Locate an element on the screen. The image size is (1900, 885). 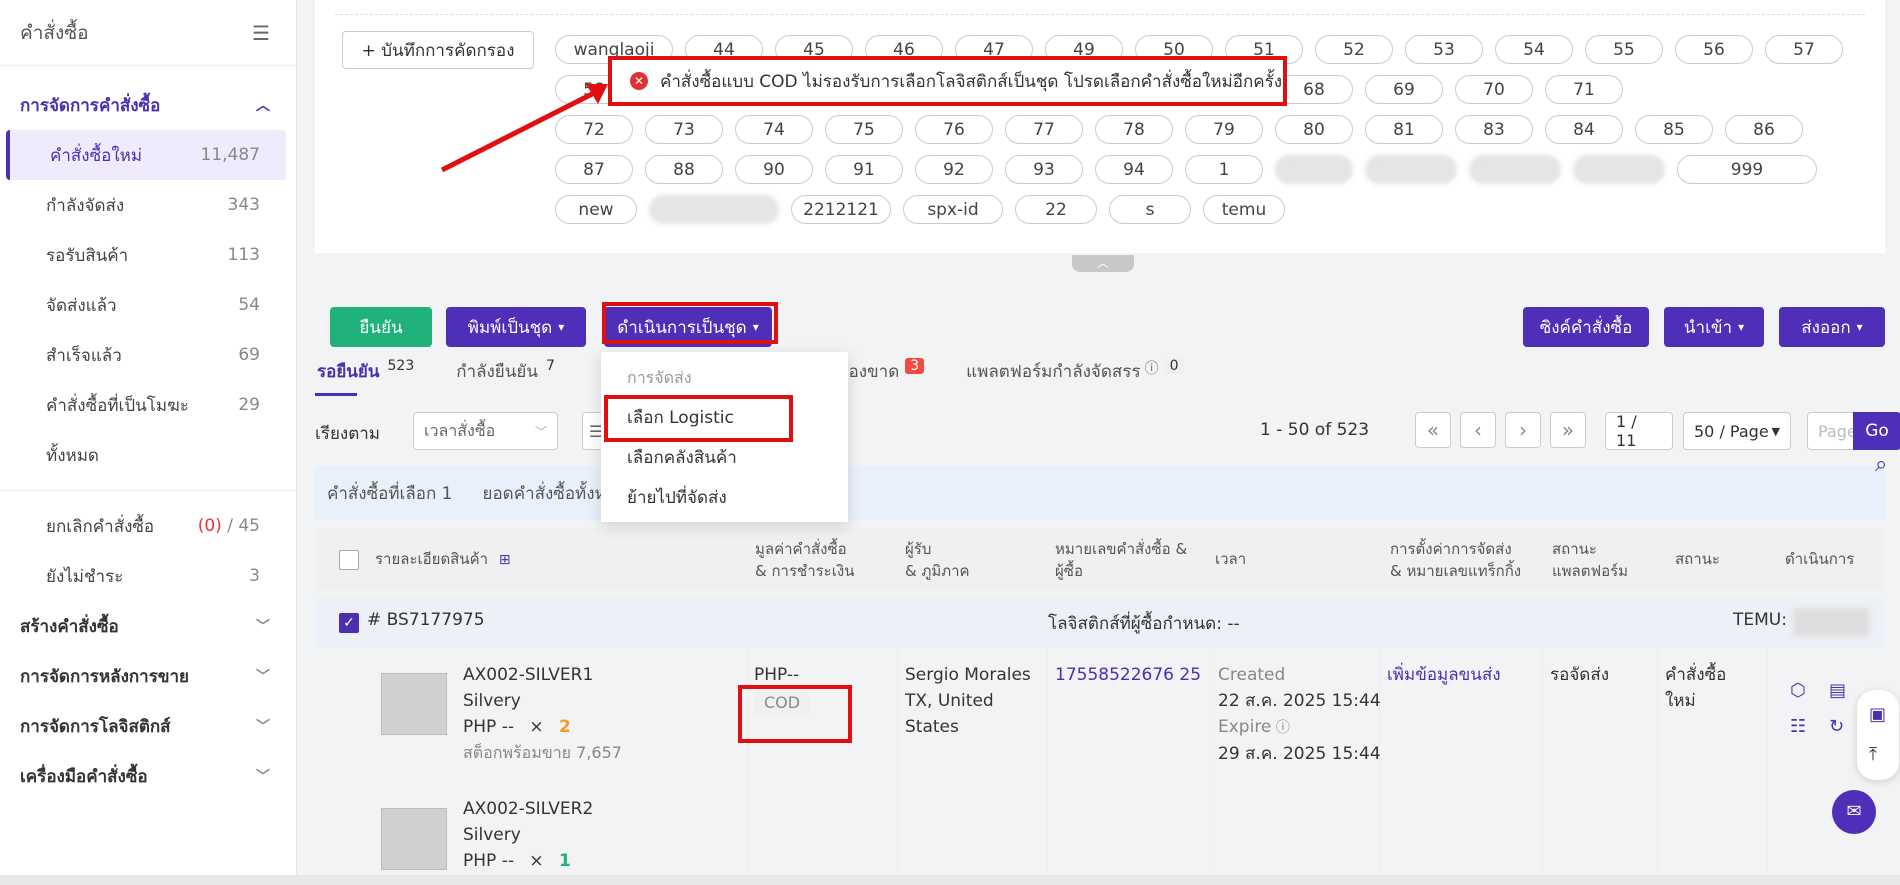
arrow-line is located at coordinates (519, 131).